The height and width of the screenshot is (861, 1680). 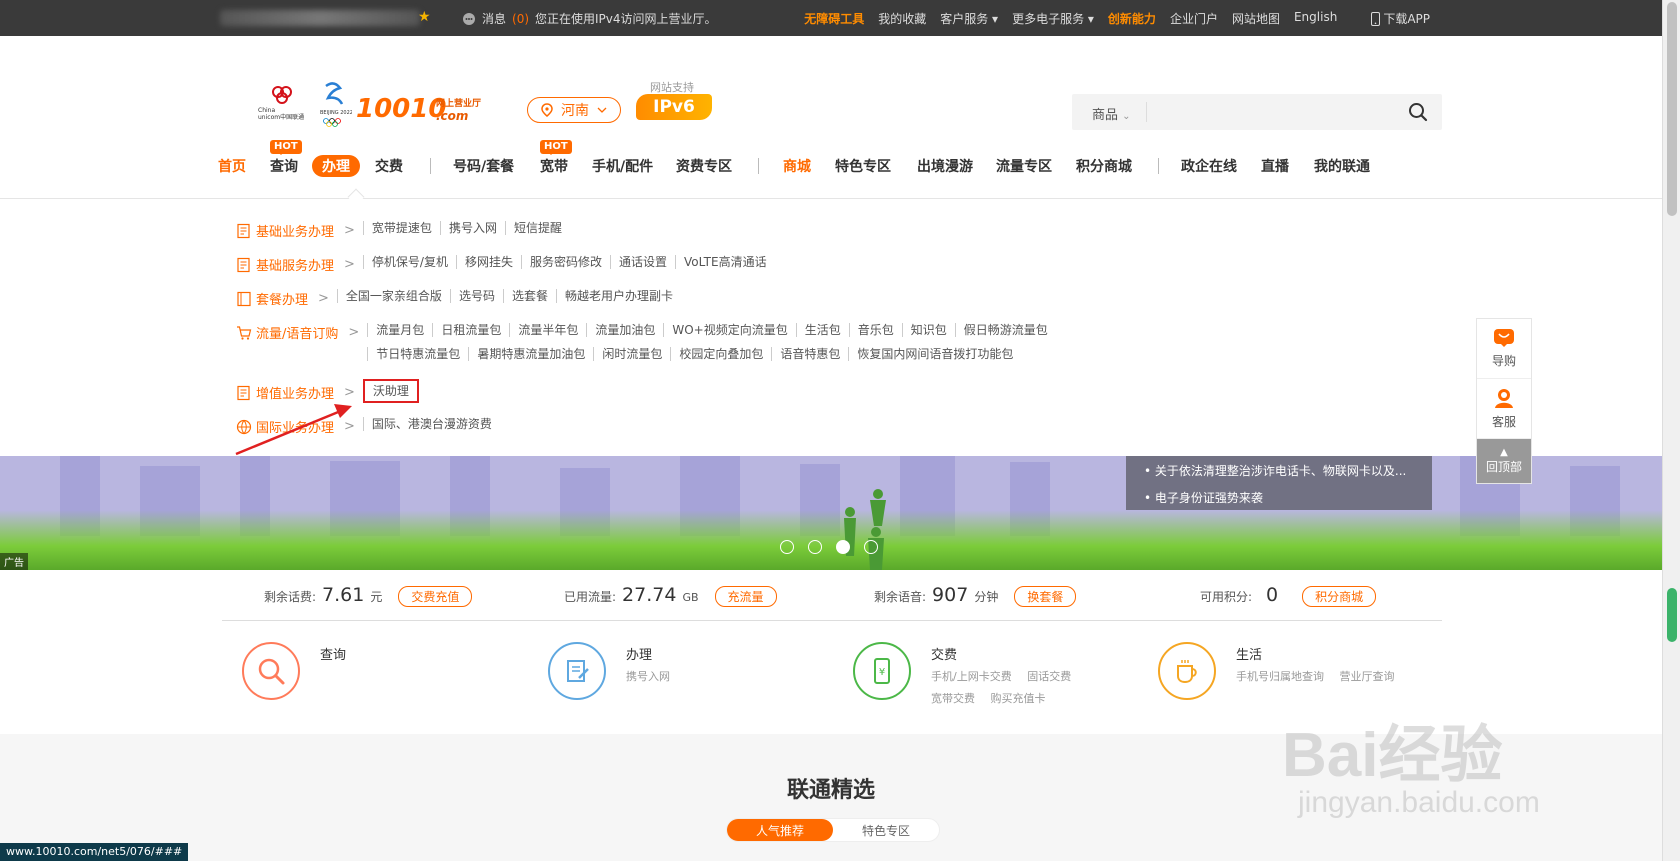 I want to click on pay-phone-icon: ¥, so click(x=882, y=671).